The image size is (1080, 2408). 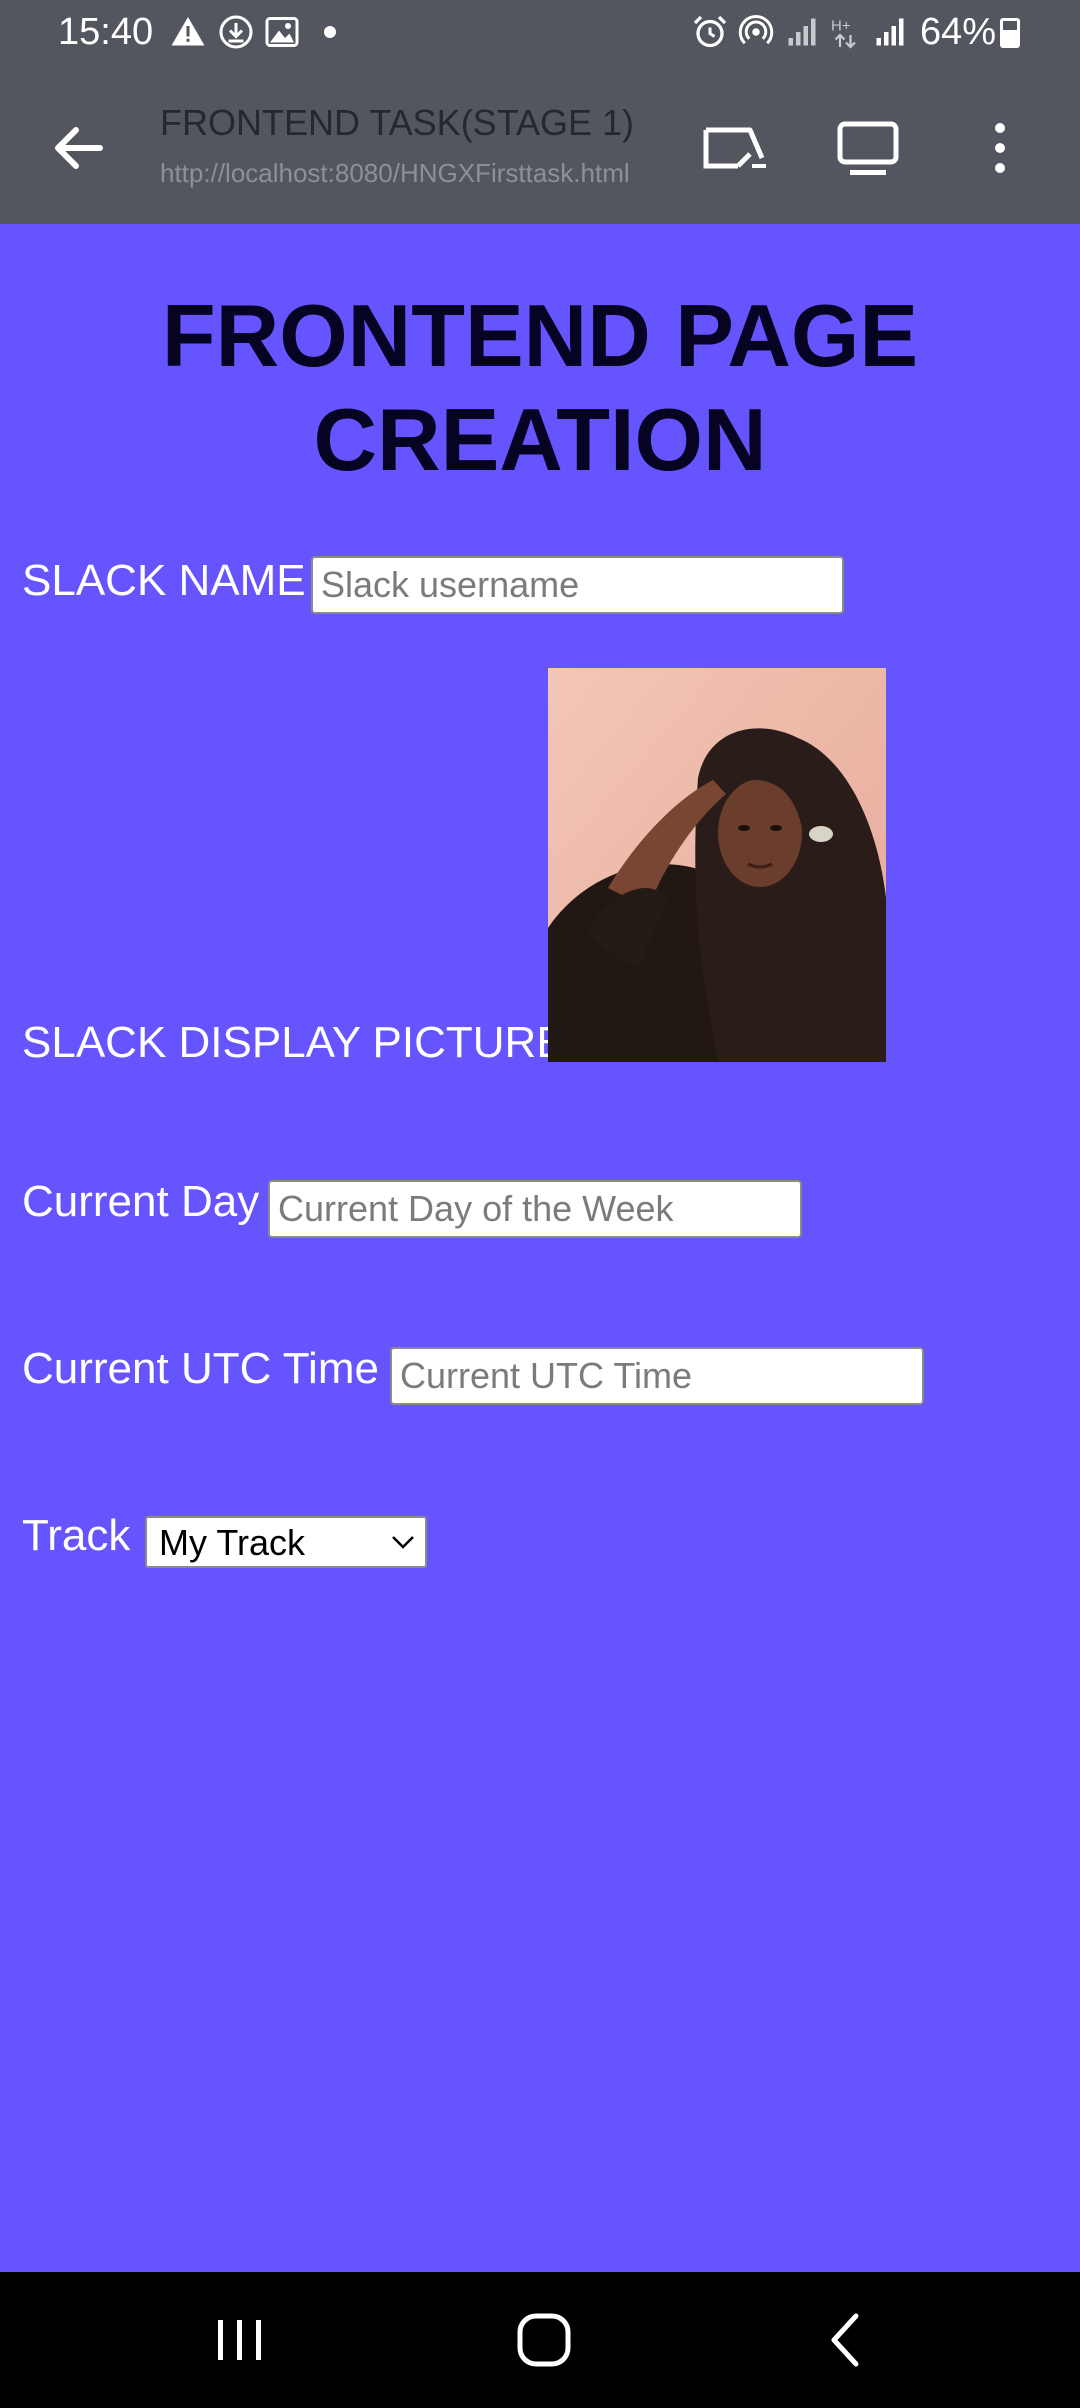 What do you see at coordinates (1010, 33) in the screenshot?
I see `battery-icon` at bounding box center [1010, 33].